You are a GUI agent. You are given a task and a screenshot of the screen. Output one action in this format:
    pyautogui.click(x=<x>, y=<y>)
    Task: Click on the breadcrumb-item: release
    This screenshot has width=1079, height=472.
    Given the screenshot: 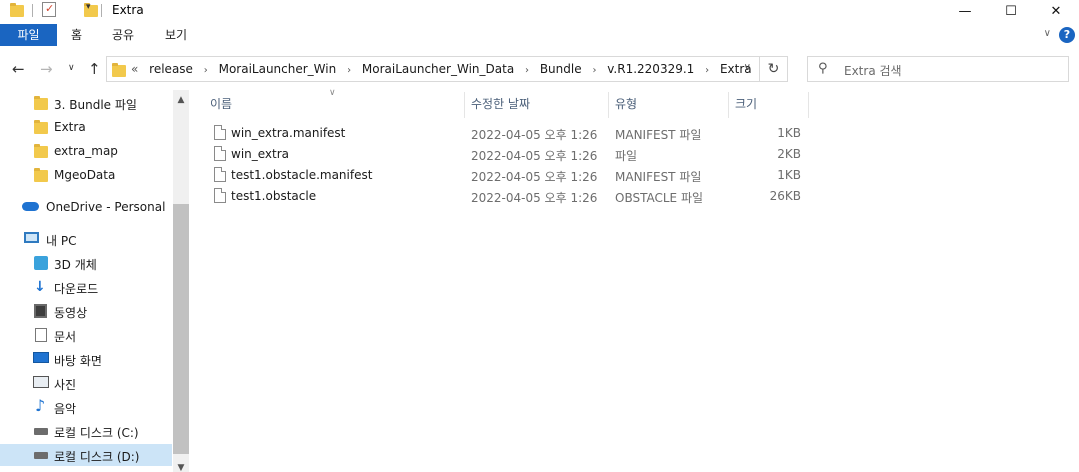 What is the action you would take?
    pyautogui.click(x=171, y=69)
    